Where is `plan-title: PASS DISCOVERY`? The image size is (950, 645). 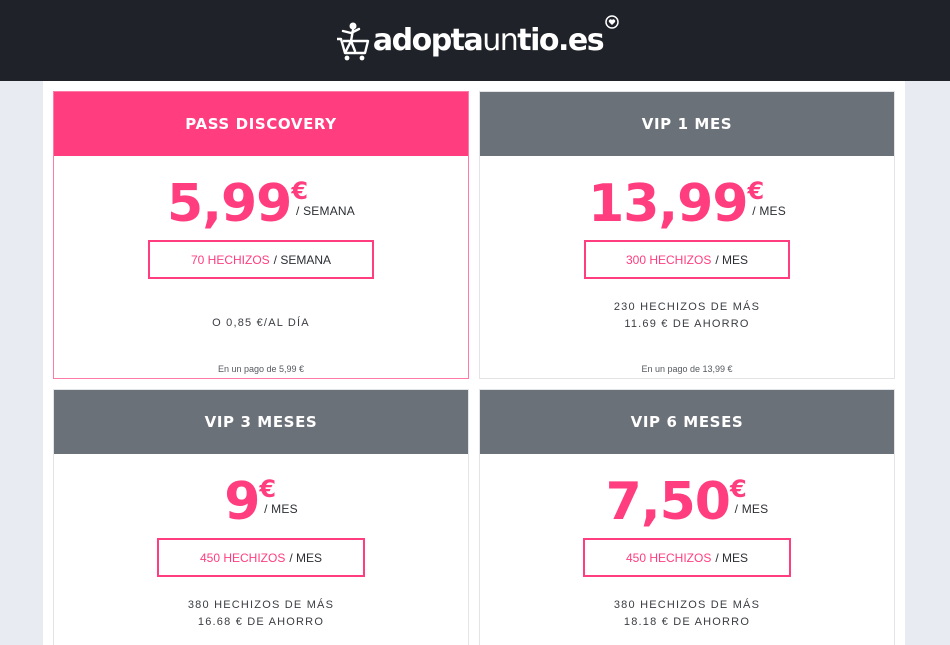
plan-title: PASS DISCOVERY is located at coordinates (261, 124).